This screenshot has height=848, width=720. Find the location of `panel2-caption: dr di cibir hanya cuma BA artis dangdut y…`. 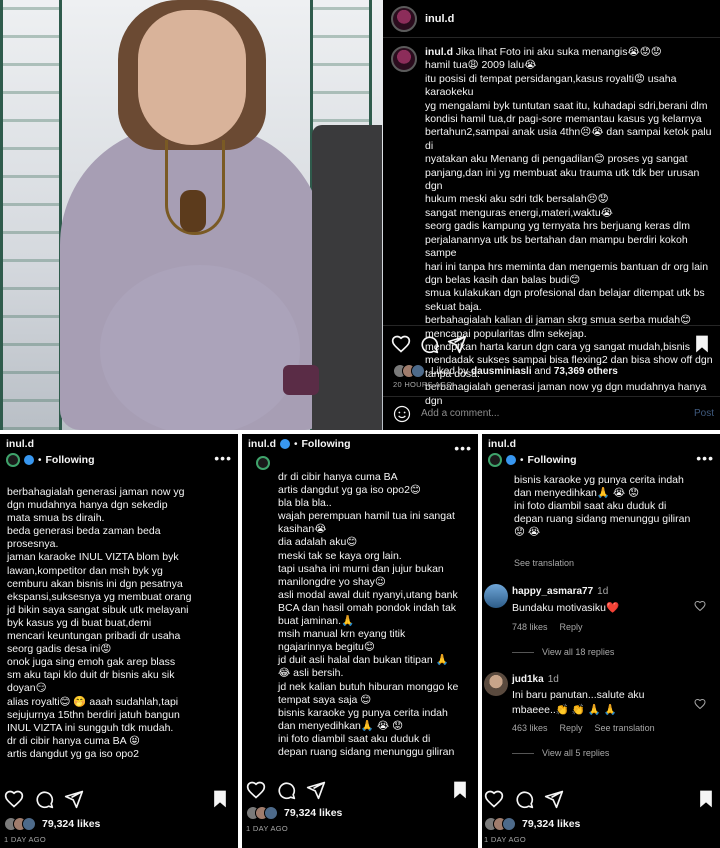

panel2-caption: dr di cibir hanya cuma BA artis dangdut y… is located at coordinates (375, 615).